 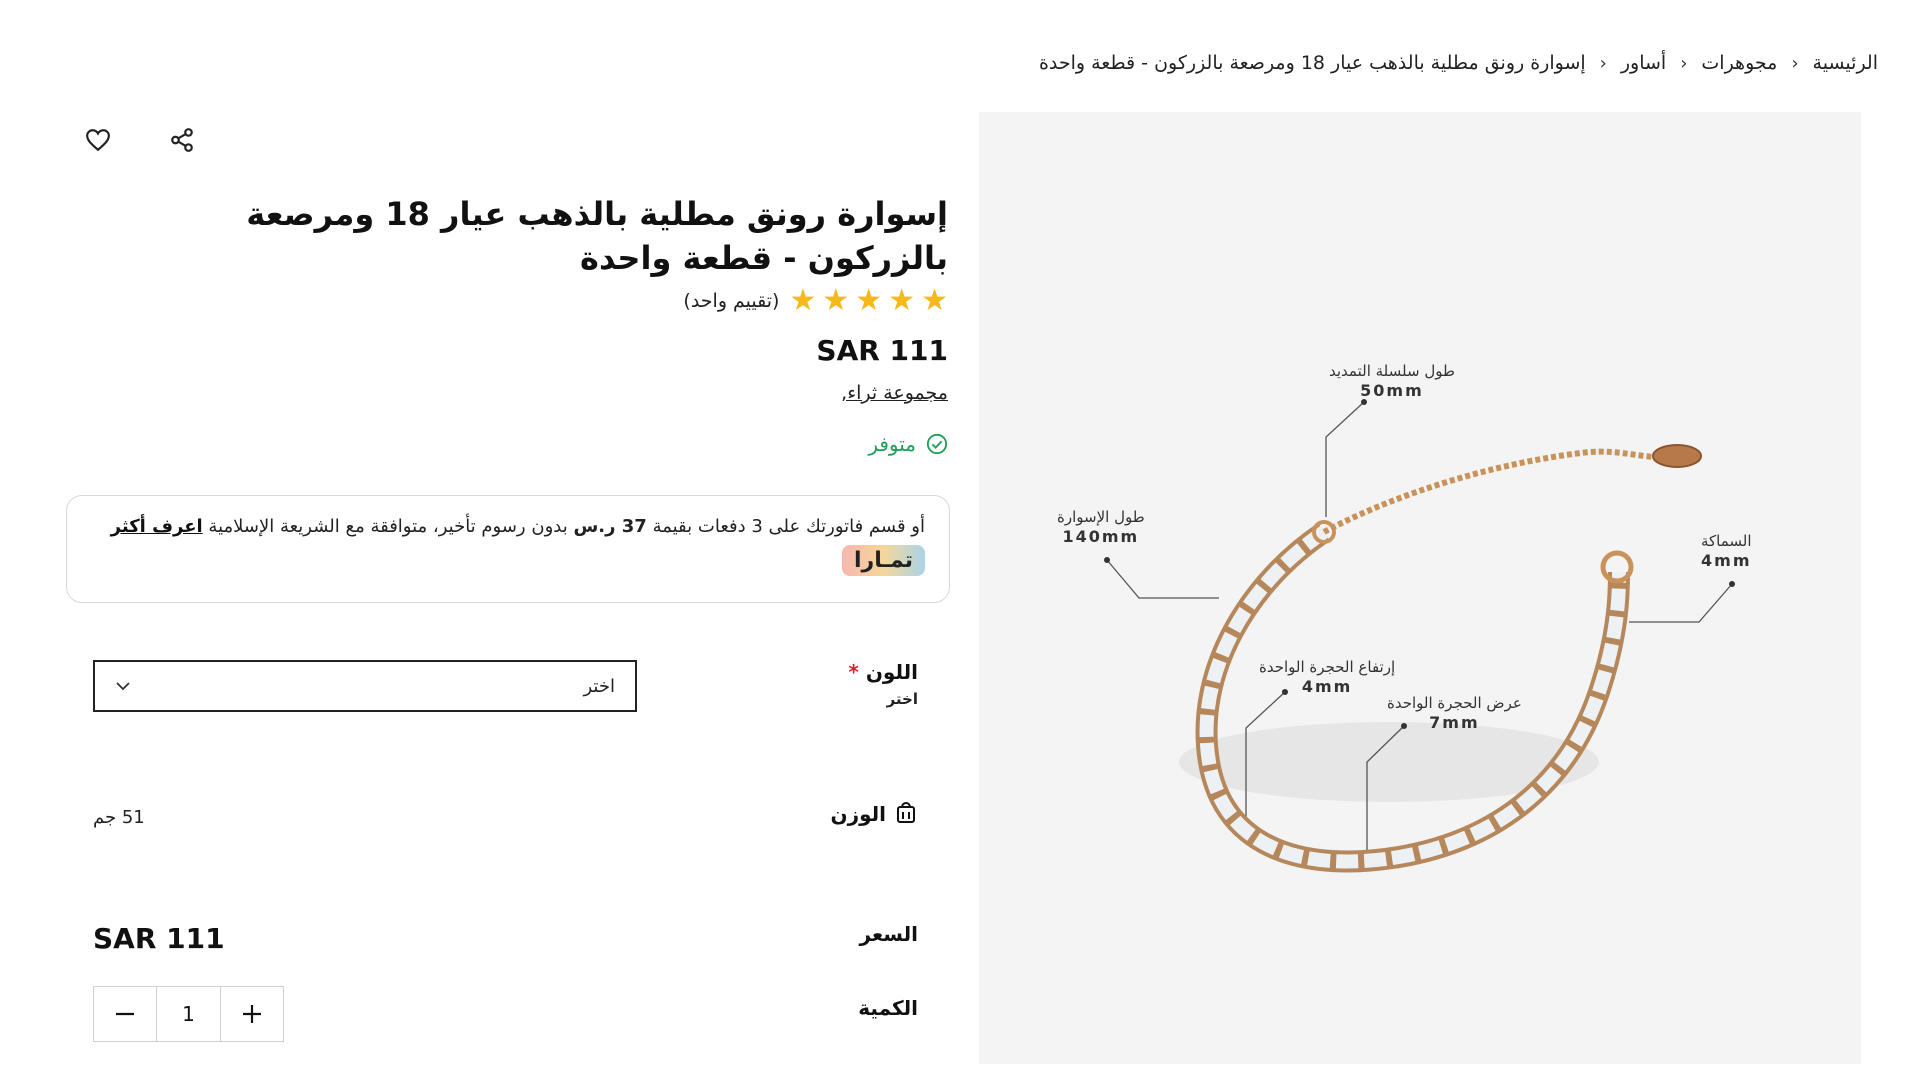 What do you see at coordinates (888, 934) in the screenshot?
I see `price-label: السعر` at bounding box center [888, 934].